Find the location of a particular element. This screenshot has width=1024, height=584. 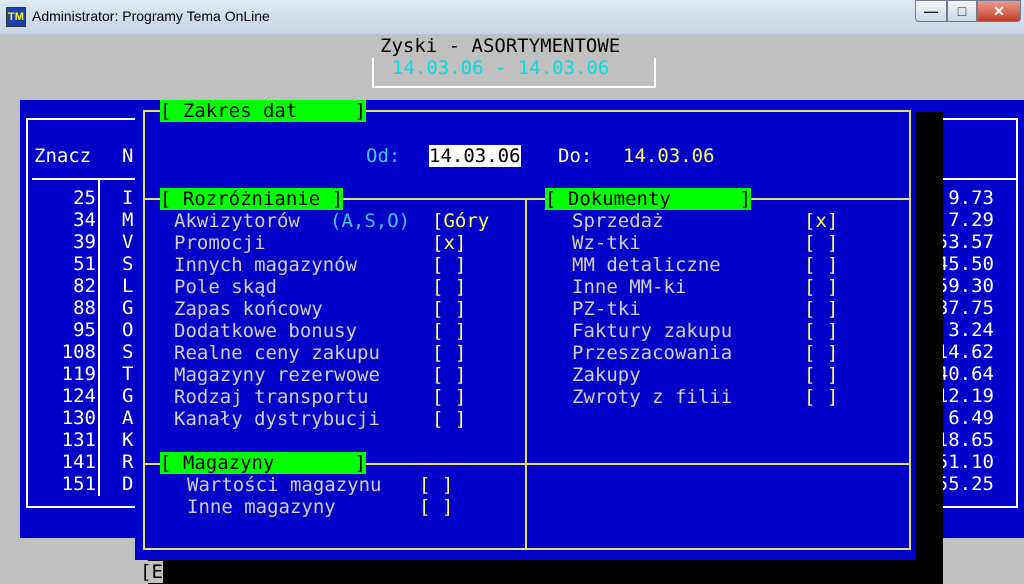

section-label-dokumenty: [ Dokumenty ] is located at coordinates (648, 199).